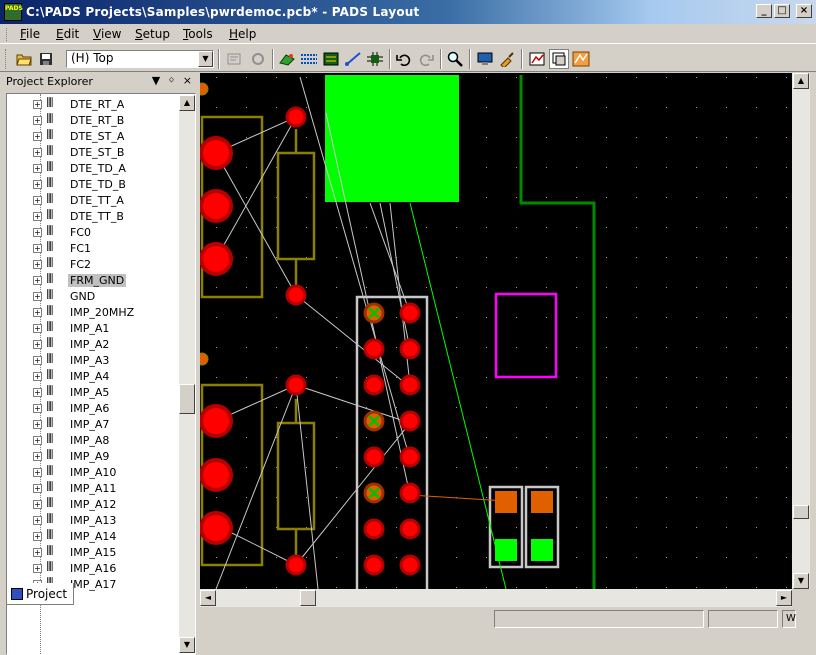 The image size is (816, 655). Describe the element at coordinates (75, 520) in the screenshot. I see `tree-item: + ∥∥ IMP_A13` at that location.